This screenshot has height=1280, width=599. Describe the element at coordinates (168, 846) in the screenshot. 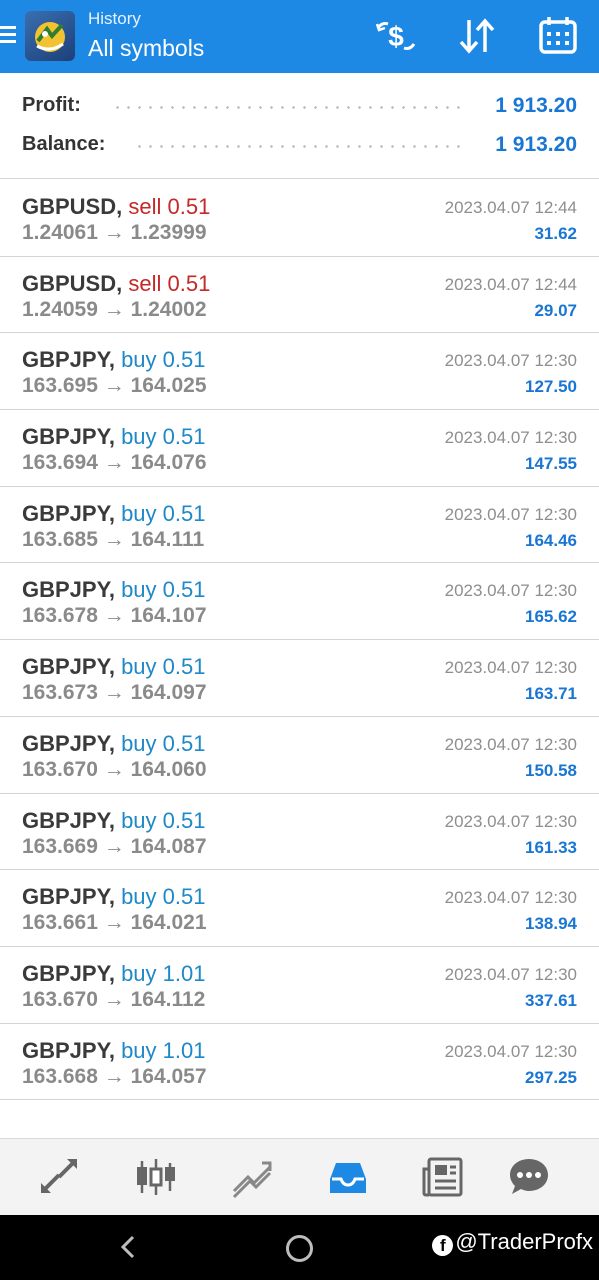

I see `close-price: 164.087` at that location.